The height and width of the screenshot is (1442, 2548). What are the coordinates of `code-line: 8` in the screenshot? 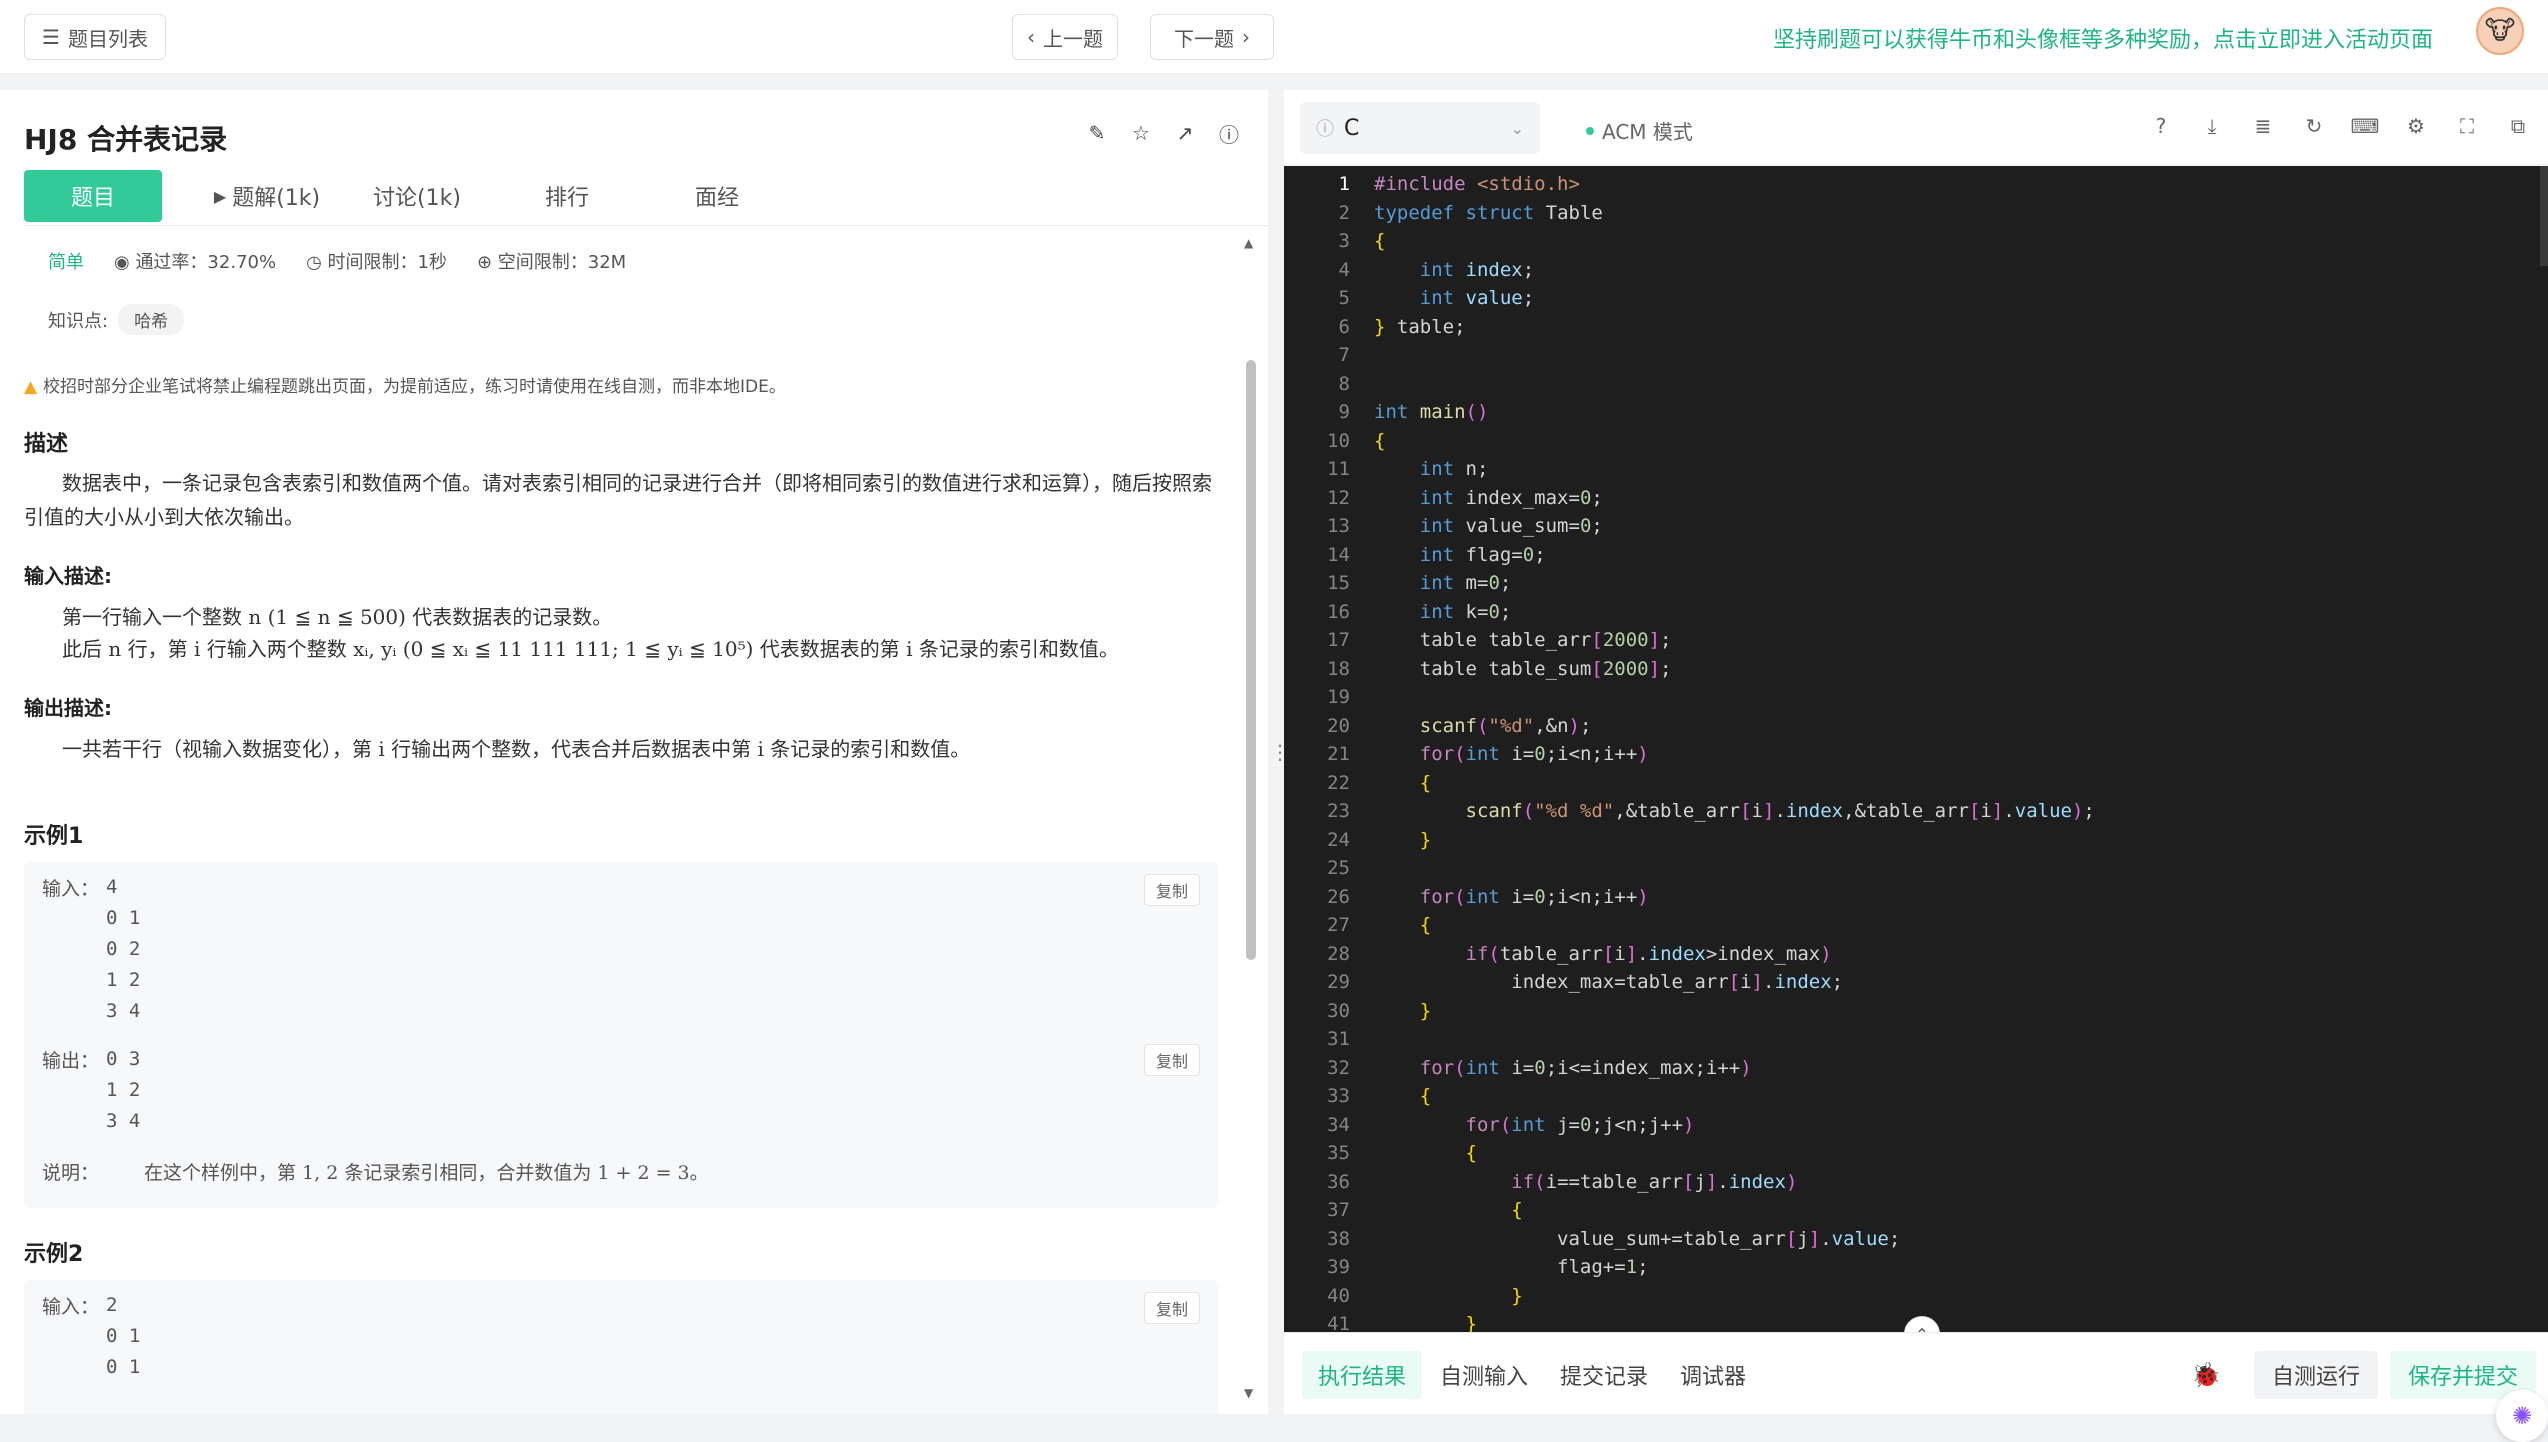 It's located at (1329, 384).